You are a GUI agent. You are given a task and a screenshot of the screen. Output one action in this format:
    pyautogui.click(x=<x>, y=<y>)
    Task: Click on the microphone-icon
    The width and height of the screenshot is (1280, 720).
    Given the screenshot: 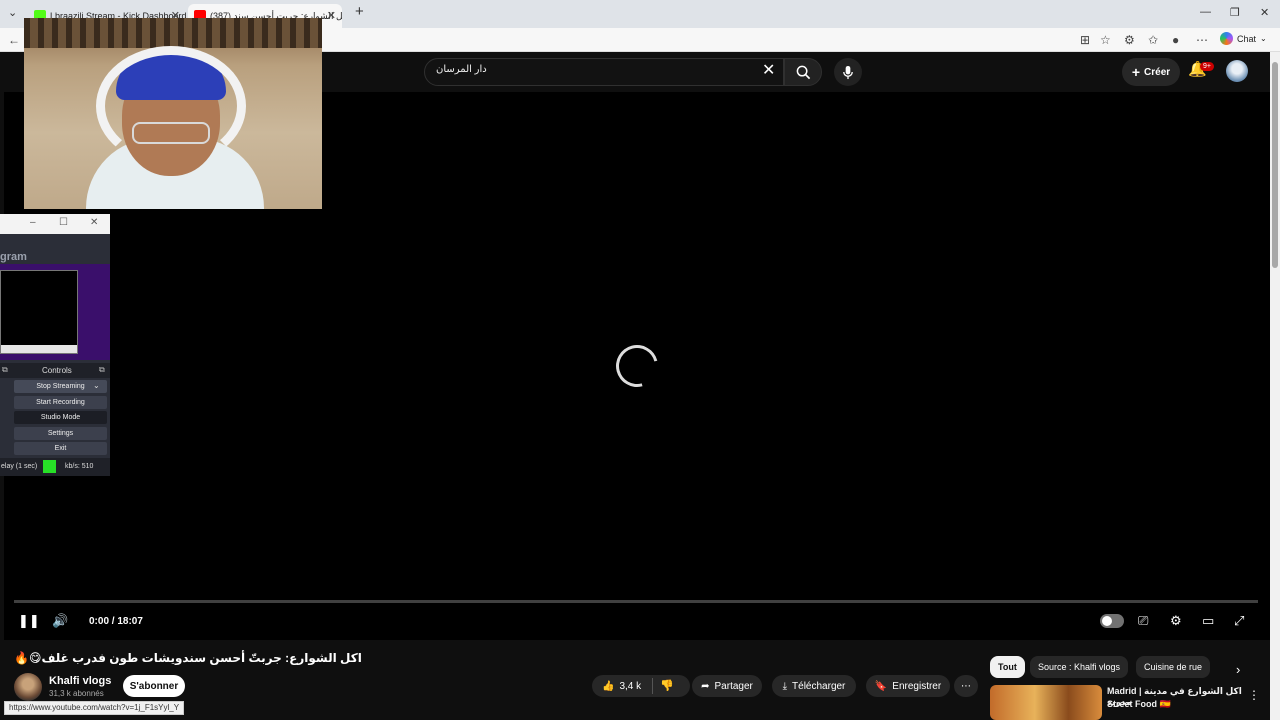 What is the action you would take?
    pyautogui.click(x=848, y=72)
    